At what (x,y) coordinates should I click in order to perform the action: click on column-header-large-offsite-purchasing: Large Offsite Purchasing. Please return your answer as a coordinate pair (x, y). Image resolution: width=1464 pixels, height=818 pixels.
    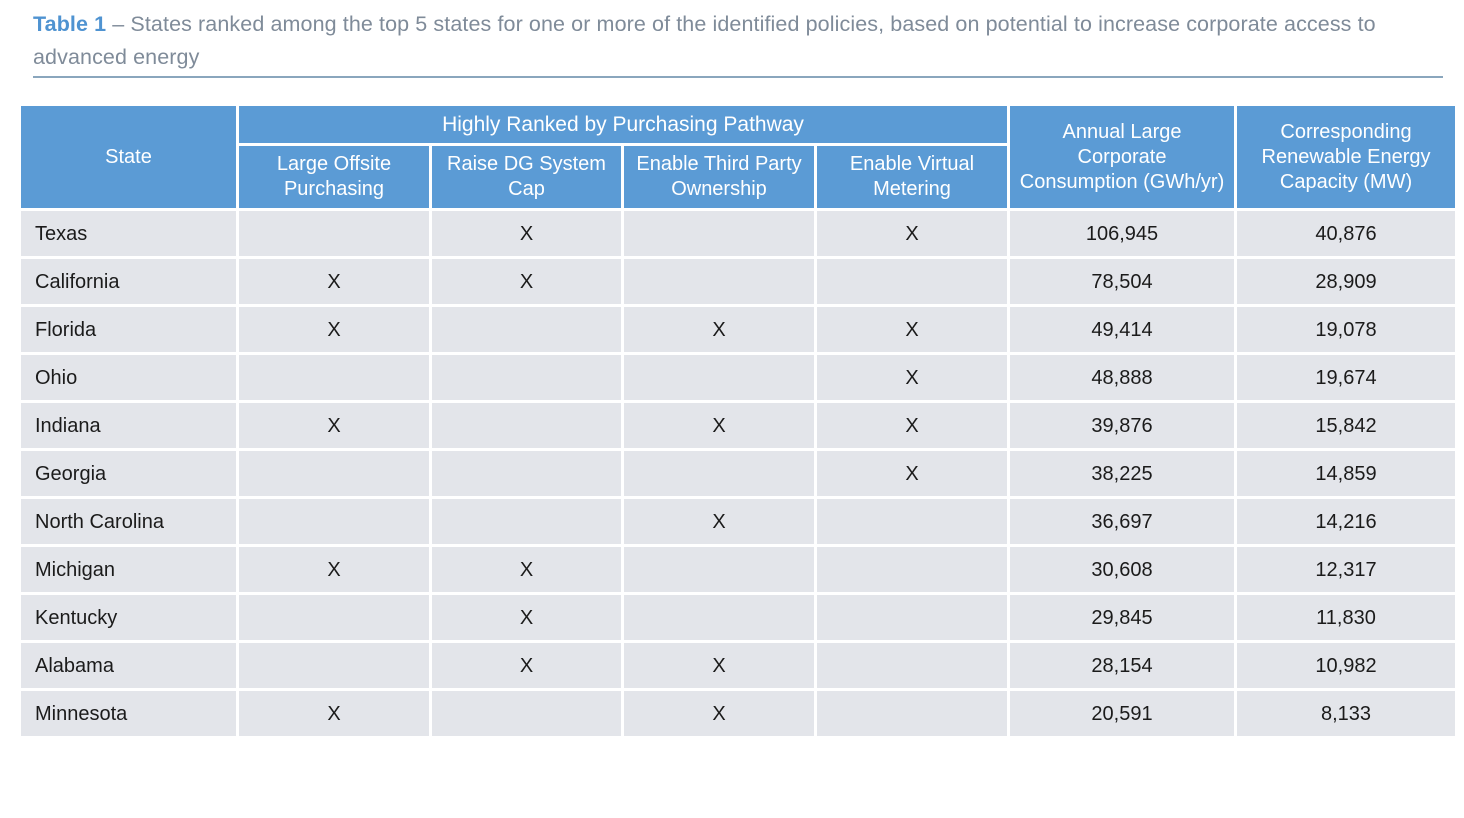
    Looking at the image, I should click on (334, 177).